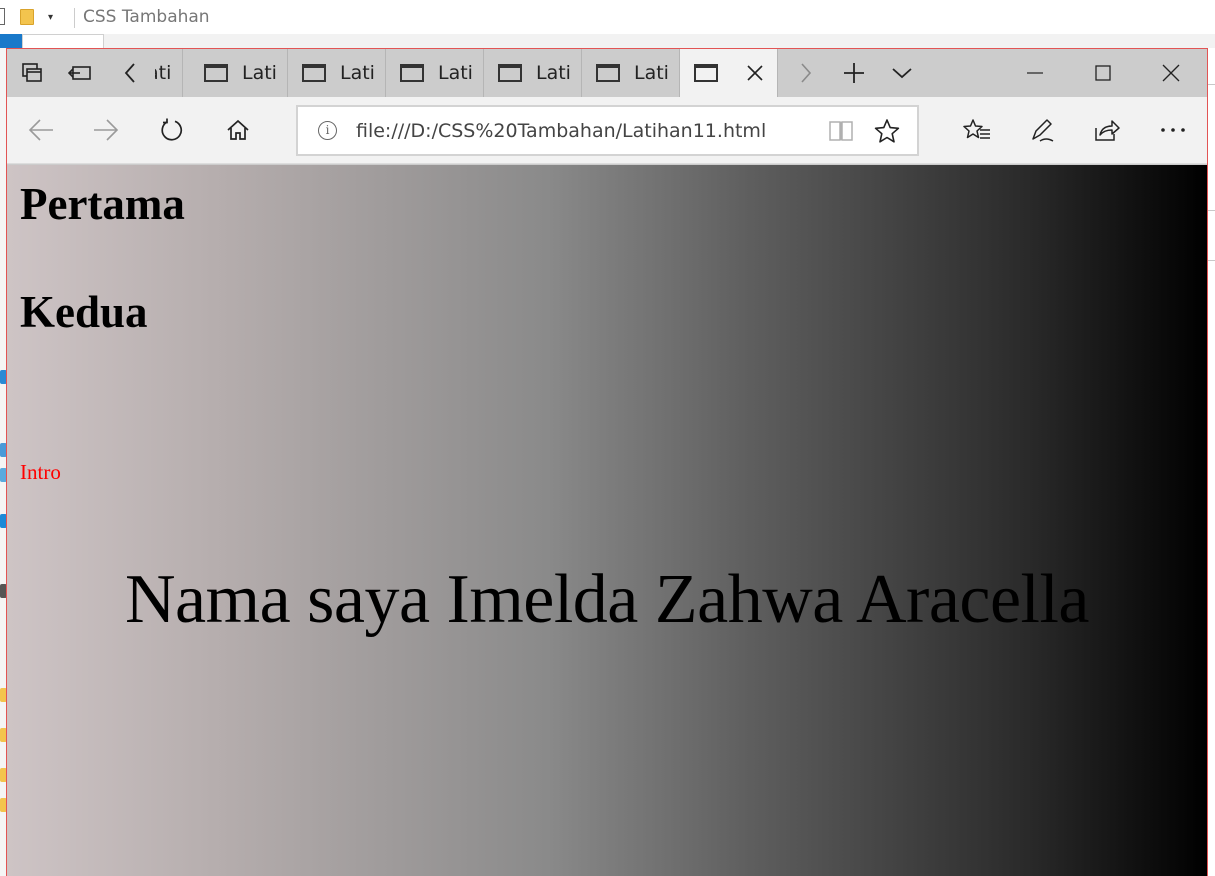 The height and width of the screenshot is (876, 1215). What do you see at coordinates (1103, 73) in the screenshot?
I see `maximize-icon` at bounding box center [1103, 73].